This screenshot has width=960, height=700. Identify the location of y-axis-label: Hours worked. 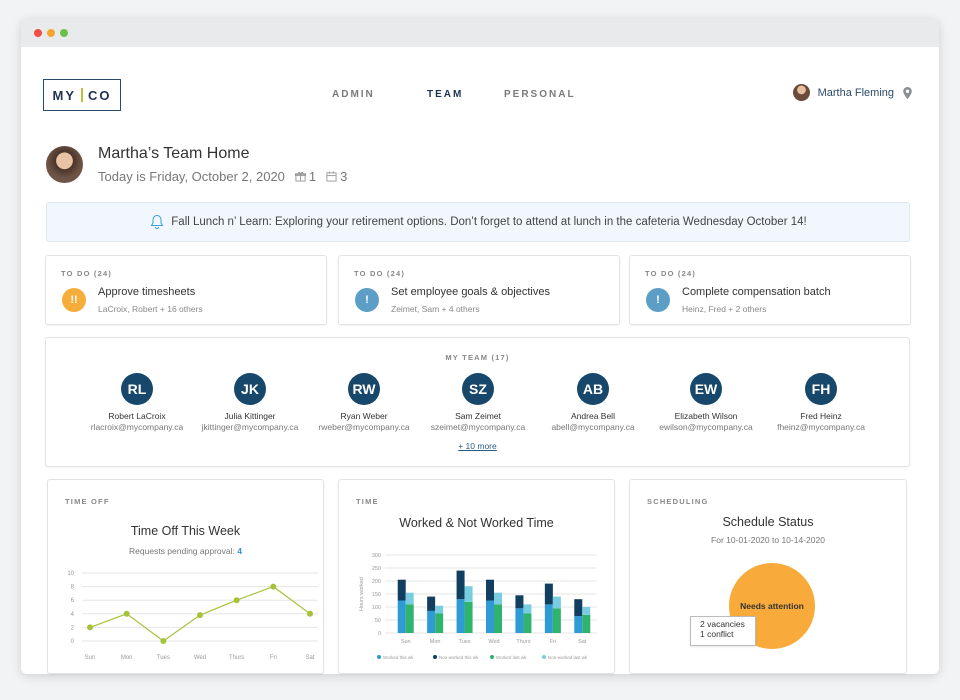
(362, 594).